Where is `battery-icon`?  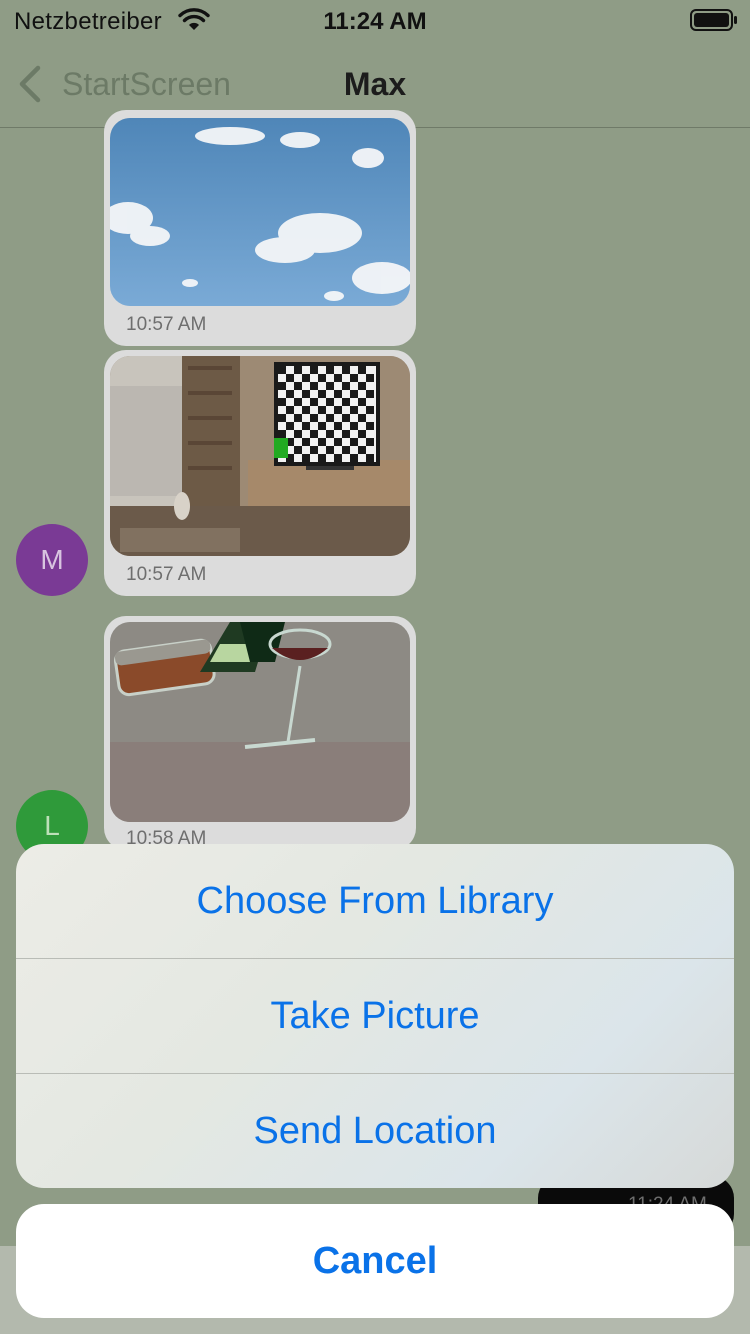
battery-icon is located at coordinates (713, 20).